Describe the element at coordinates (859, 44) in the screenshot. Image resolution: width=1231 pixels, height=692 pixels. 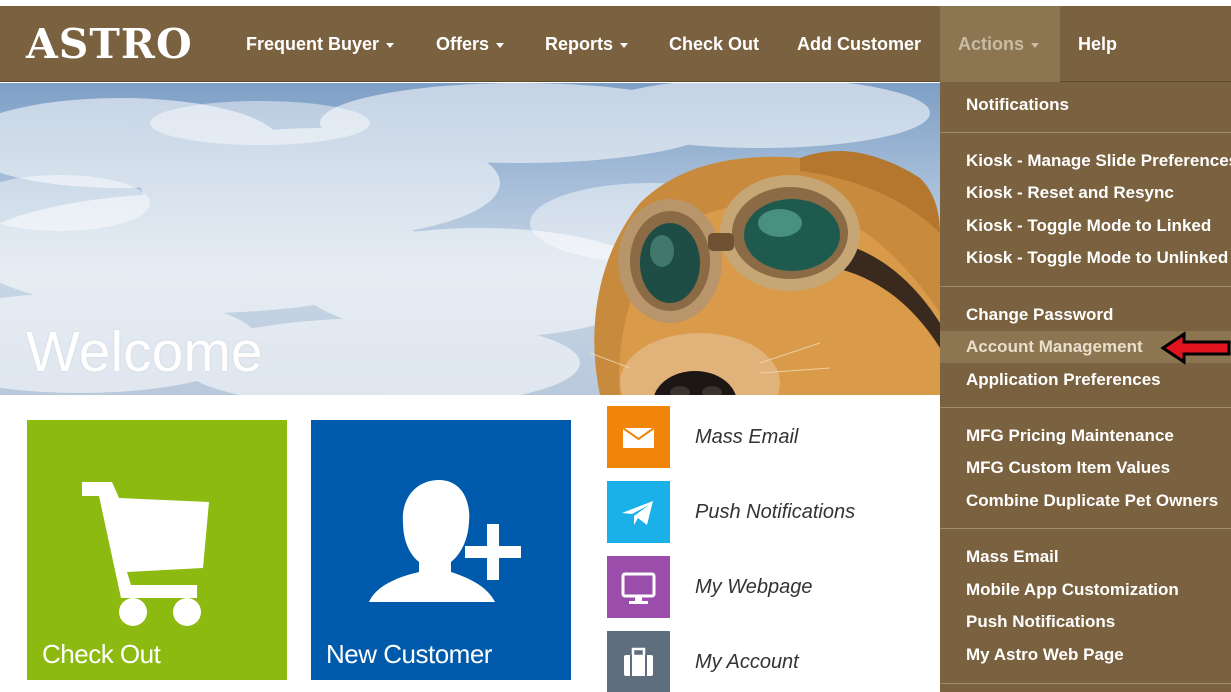
I see `nav-add-customer: Add Customer` at that location.